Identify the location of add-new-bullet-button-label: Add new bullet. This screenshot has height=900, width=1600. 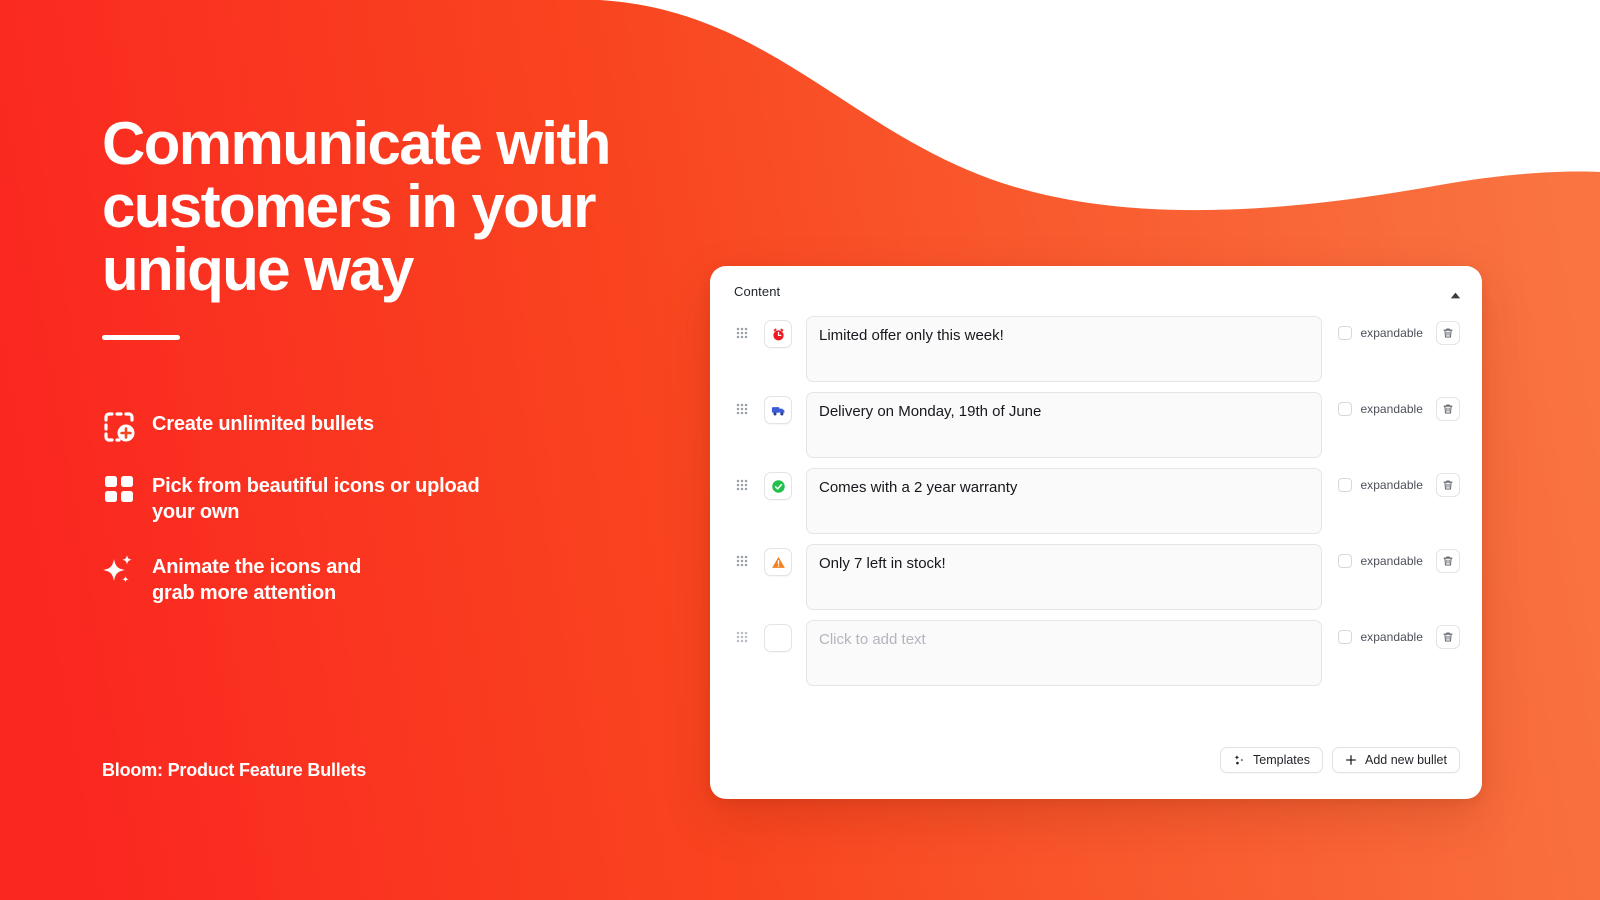
(1405, 760).